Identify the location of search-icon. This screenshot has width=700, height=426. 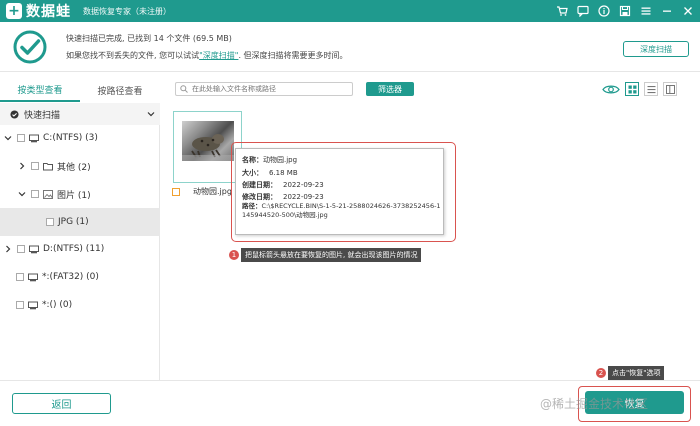
(184, 89).